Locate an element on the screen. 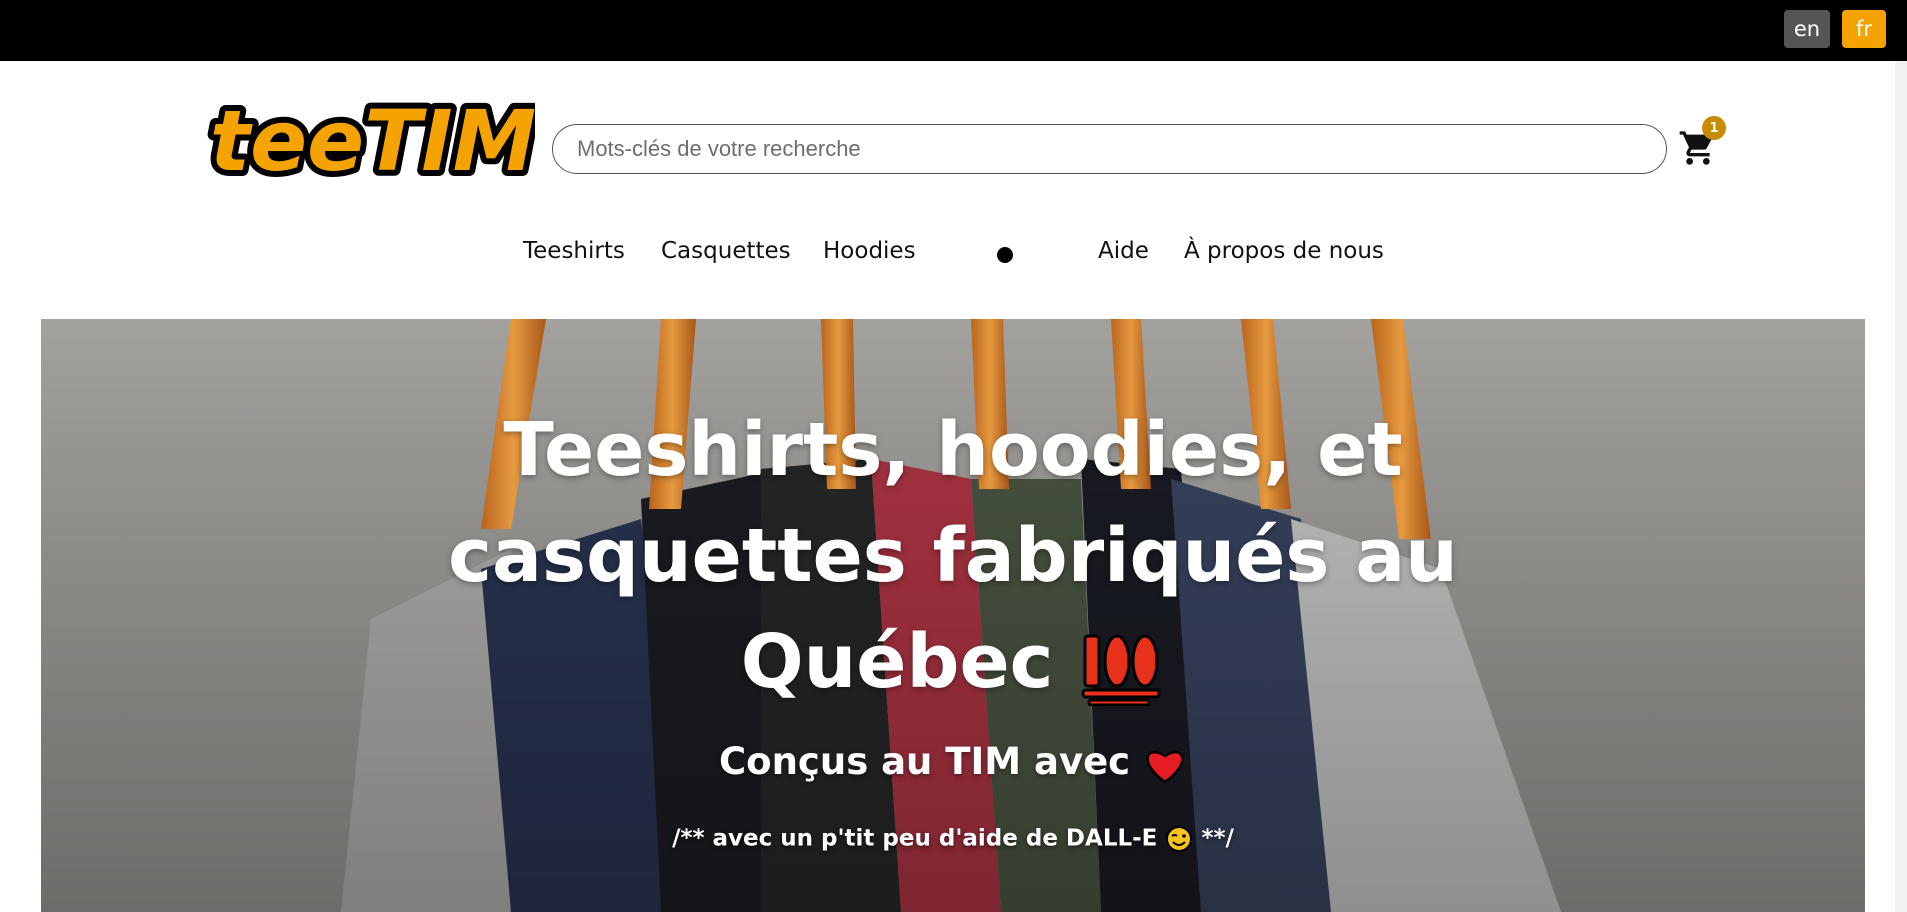 This screenshot has width=1907, height=912. language-fr-button: fr is located at coordinates (1864, 29).